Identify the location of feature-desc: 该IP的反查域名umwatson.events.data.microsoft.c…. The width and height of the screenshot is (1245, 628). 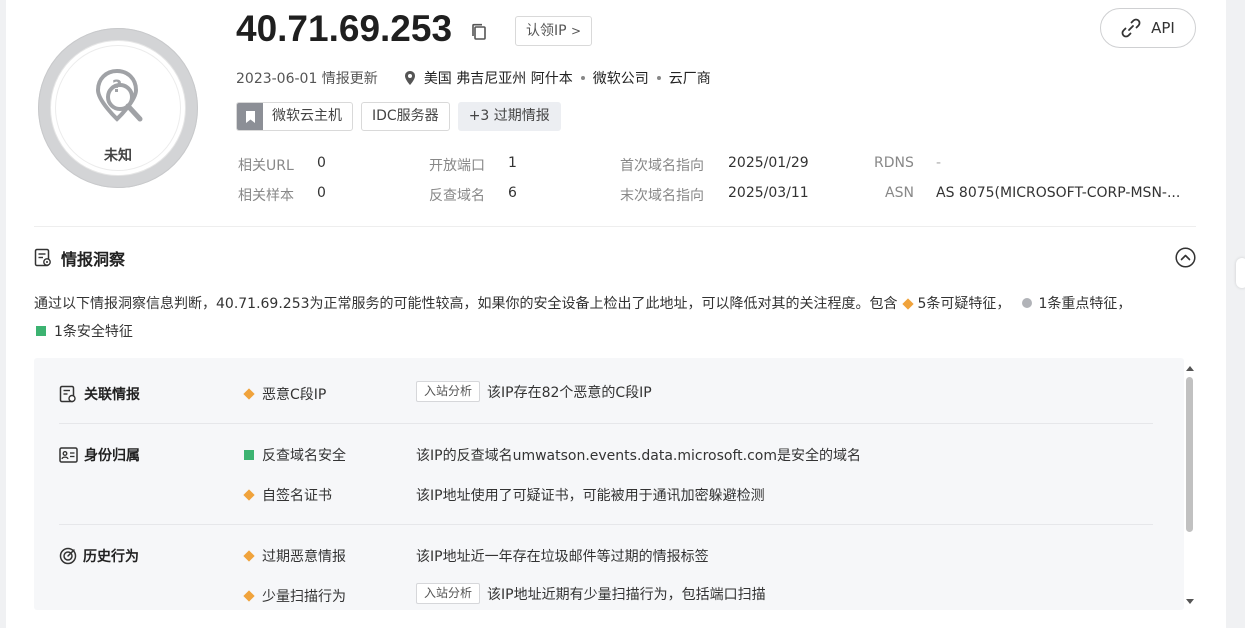
(638, 455).